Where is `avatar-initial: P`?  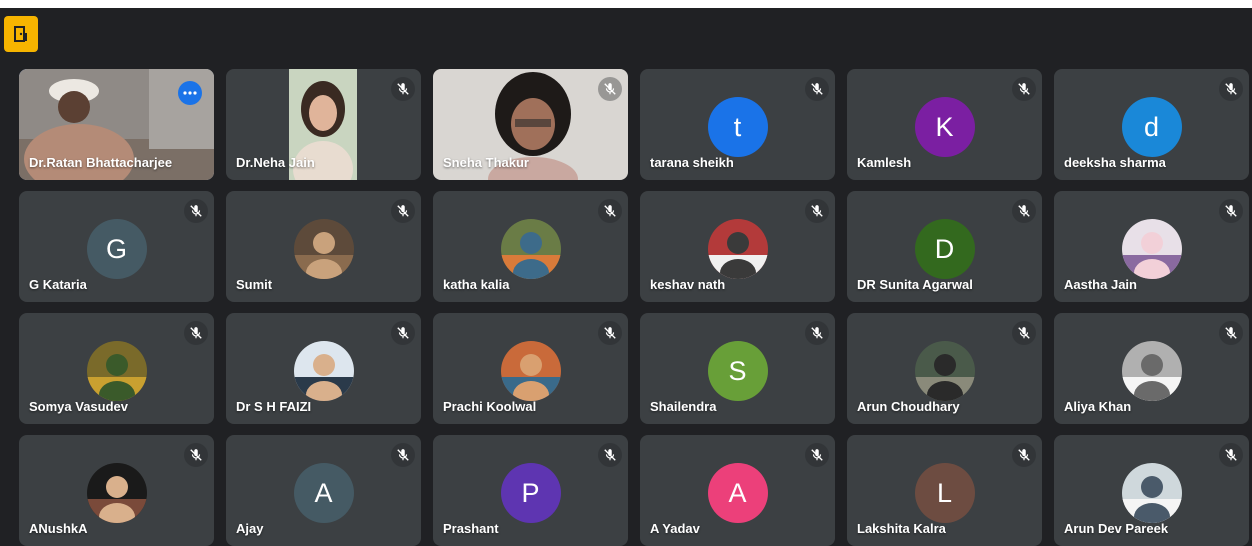 avatar-initial: P is located at coordinates (530, 492).